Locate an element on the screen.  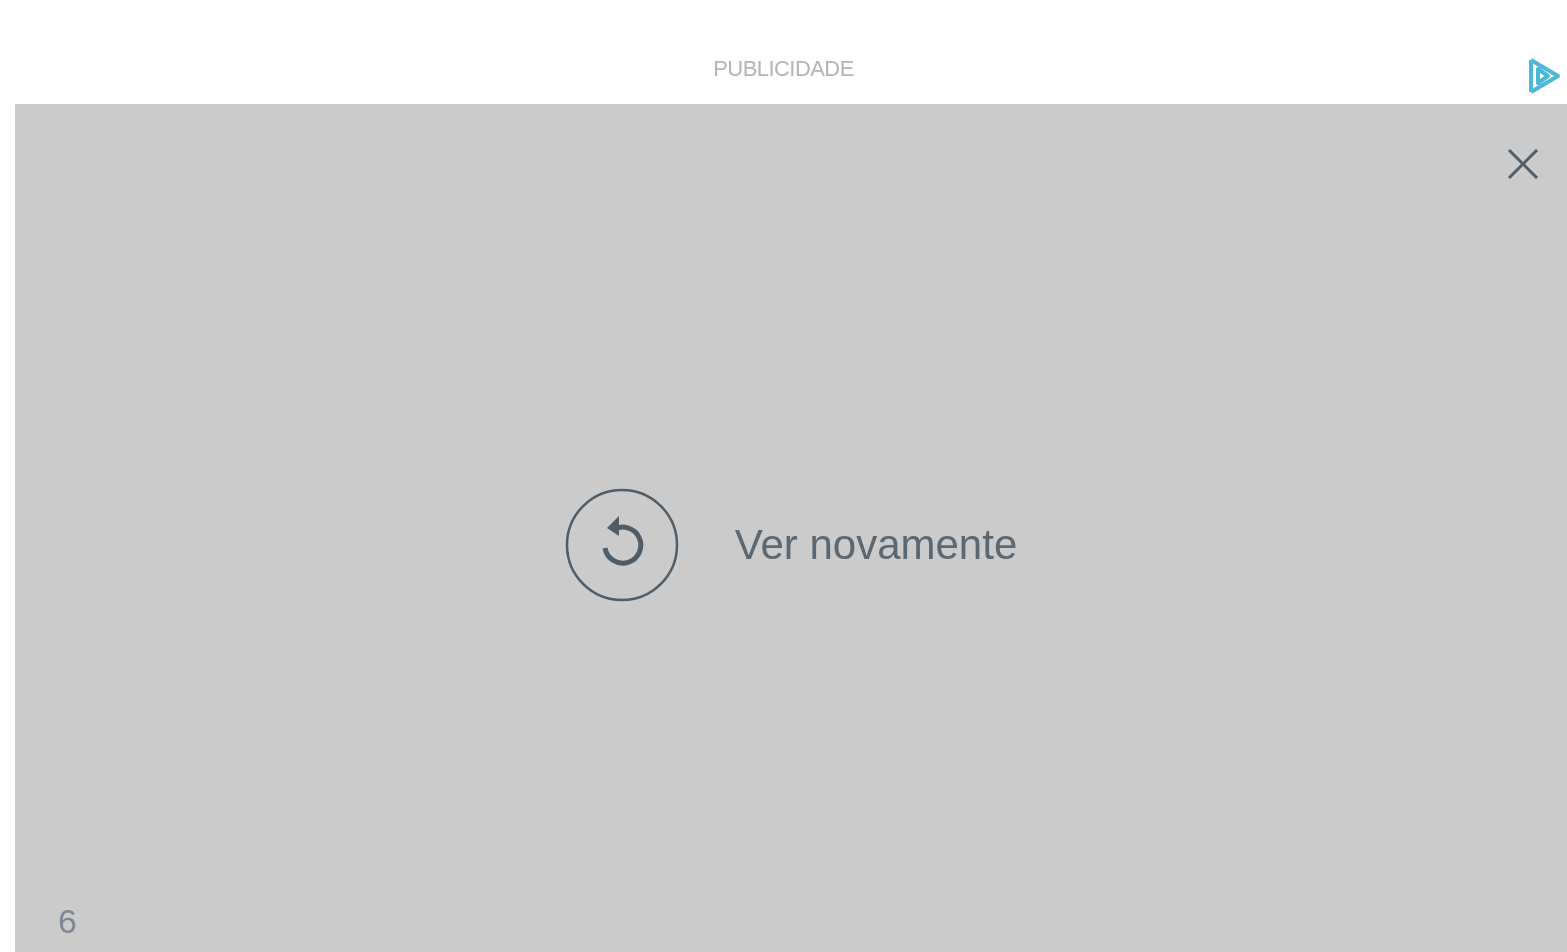
countdown-counter: 6 is located at coordinates (67, 921).